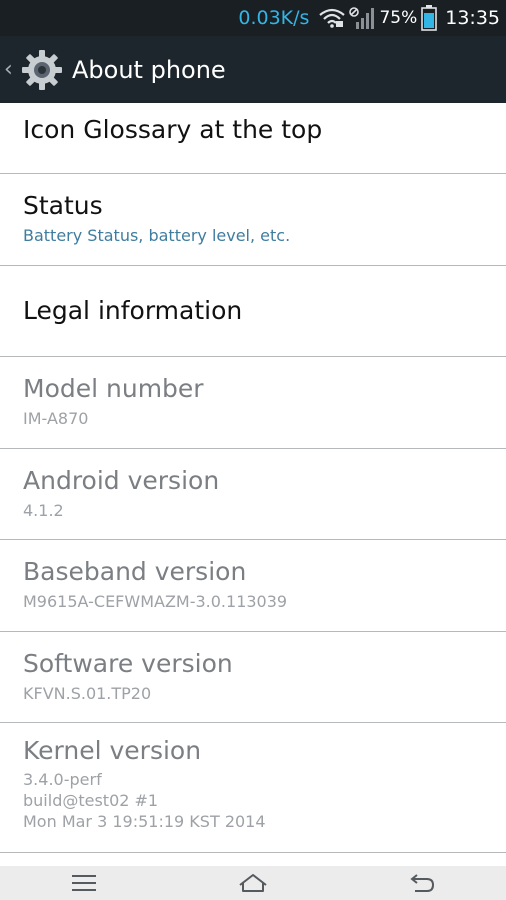 The height and width of the screenshot is (900, 506). I want to click on list-item-android-version: Android version 4.1.2, so click(253, 494).